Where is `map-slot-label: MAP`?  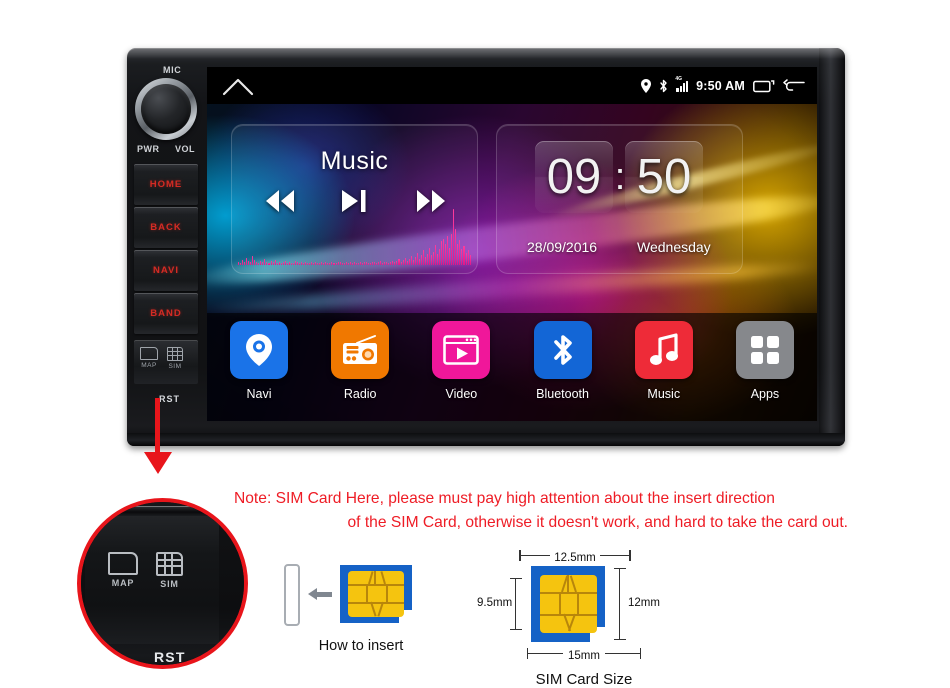 map-slot-label: MAP is located at coordinates (149, 365).